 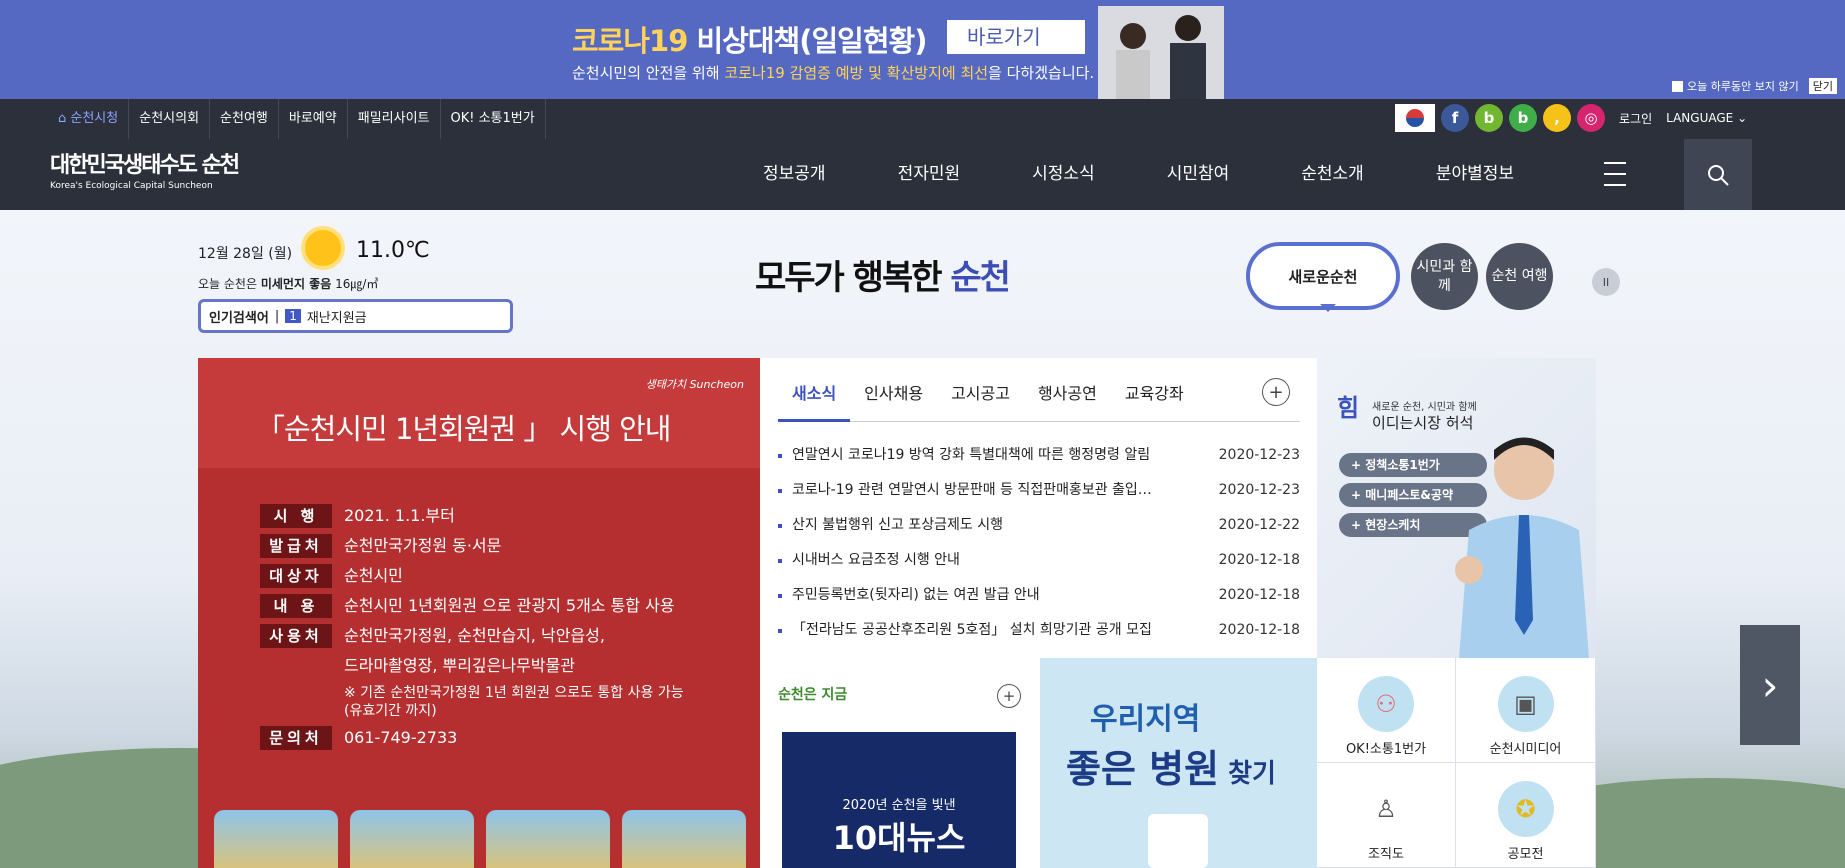 I want to click on hospital-banner-line2: 좋은 병원 찾기, so click(x=1171, y=769).